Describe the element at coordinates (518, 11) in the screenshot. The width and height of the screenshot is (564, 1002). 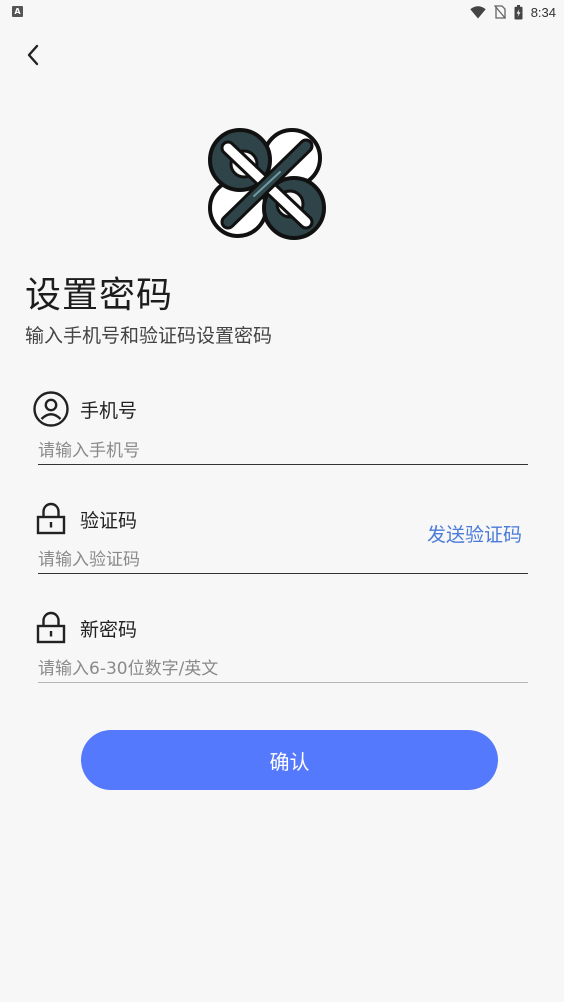
I see `battery-icon` at that location.